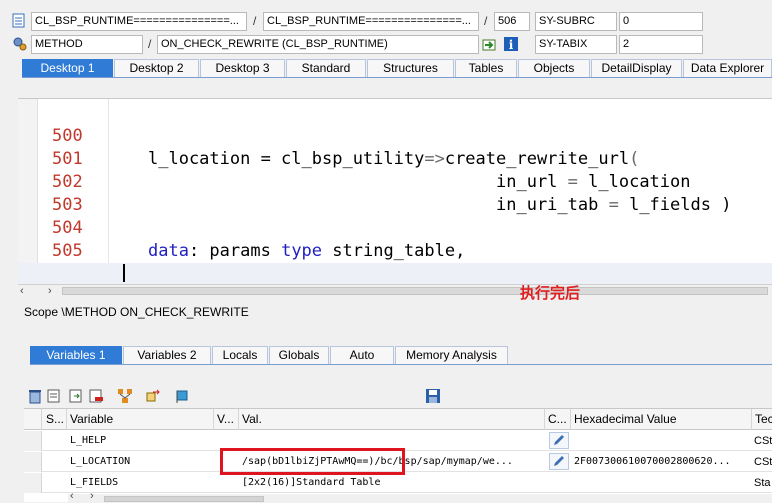  Describe the element at coordinates (554, 68) in the screenshot. I see `tab-objects: Objects` at that location.